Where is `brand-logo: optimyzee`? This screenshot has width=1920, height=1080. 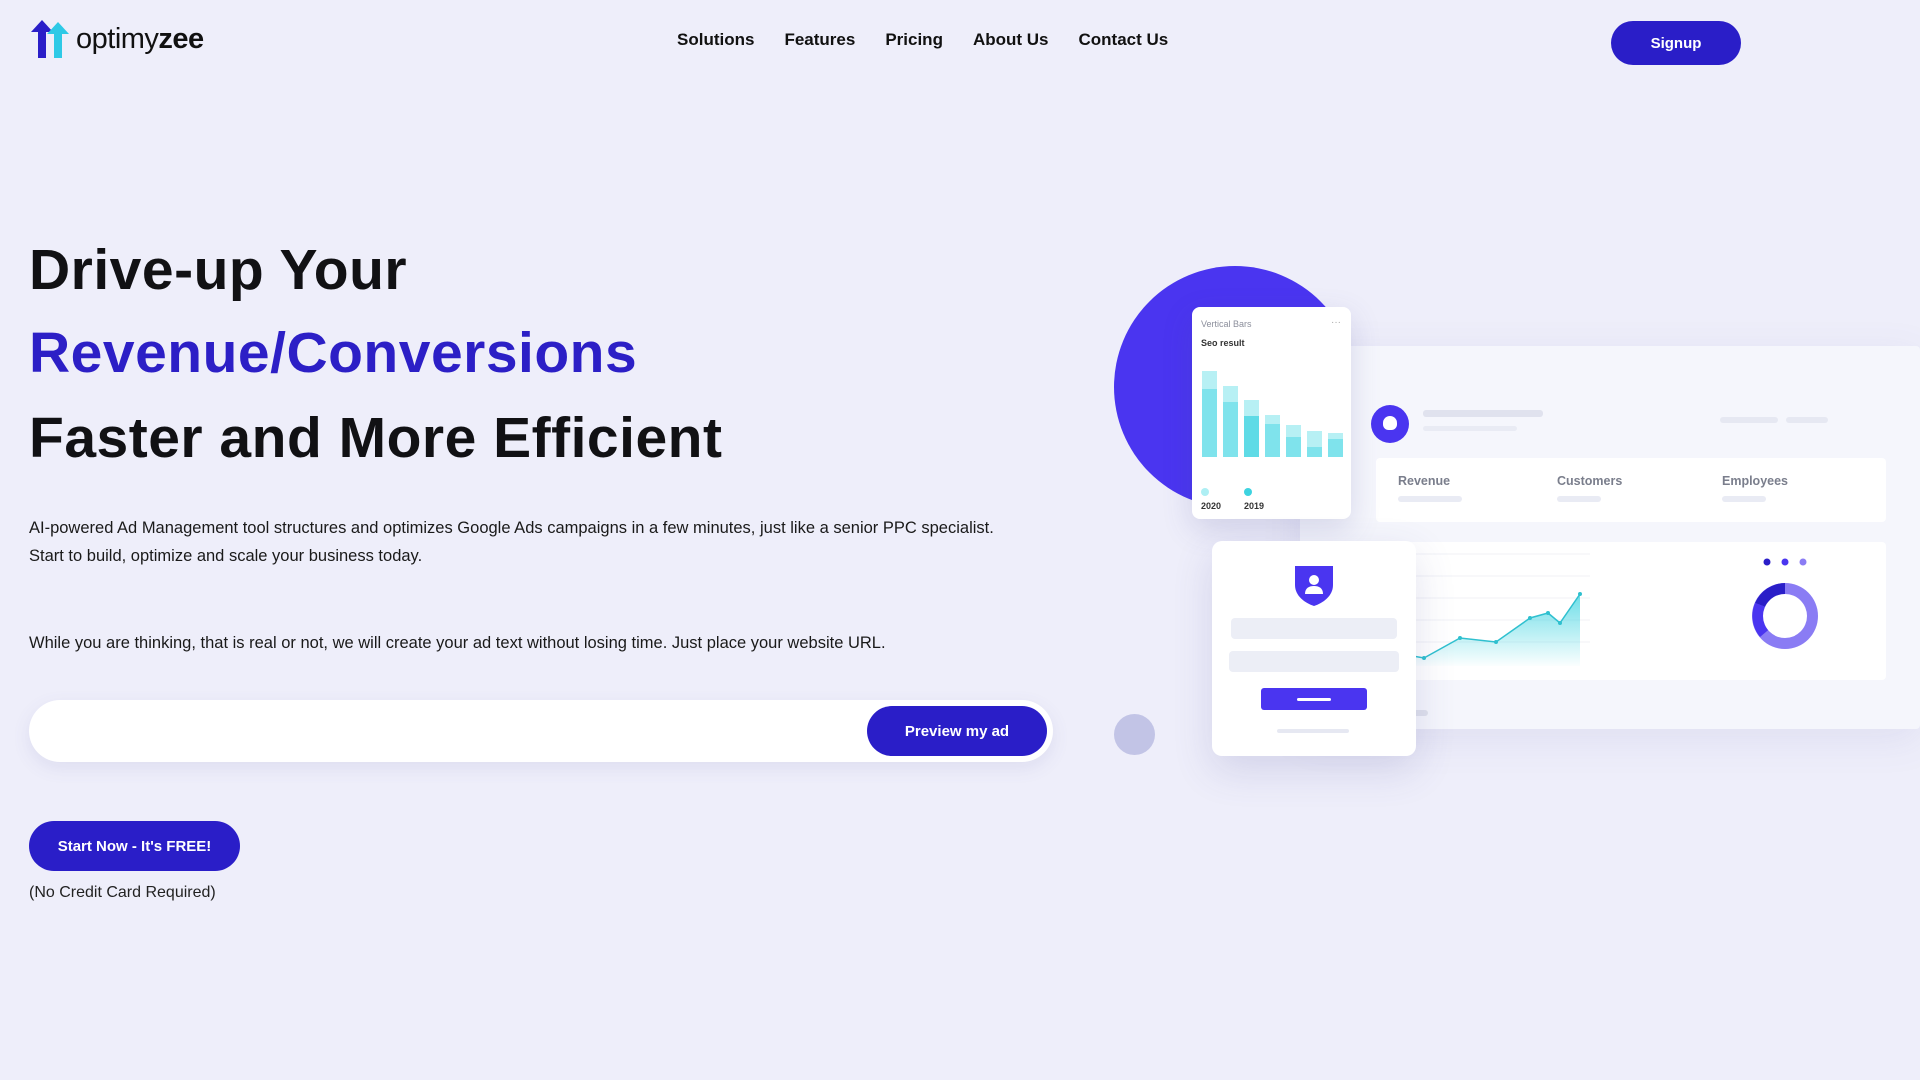
brand-logo: optimyzee is located at coordinates (117, 39).